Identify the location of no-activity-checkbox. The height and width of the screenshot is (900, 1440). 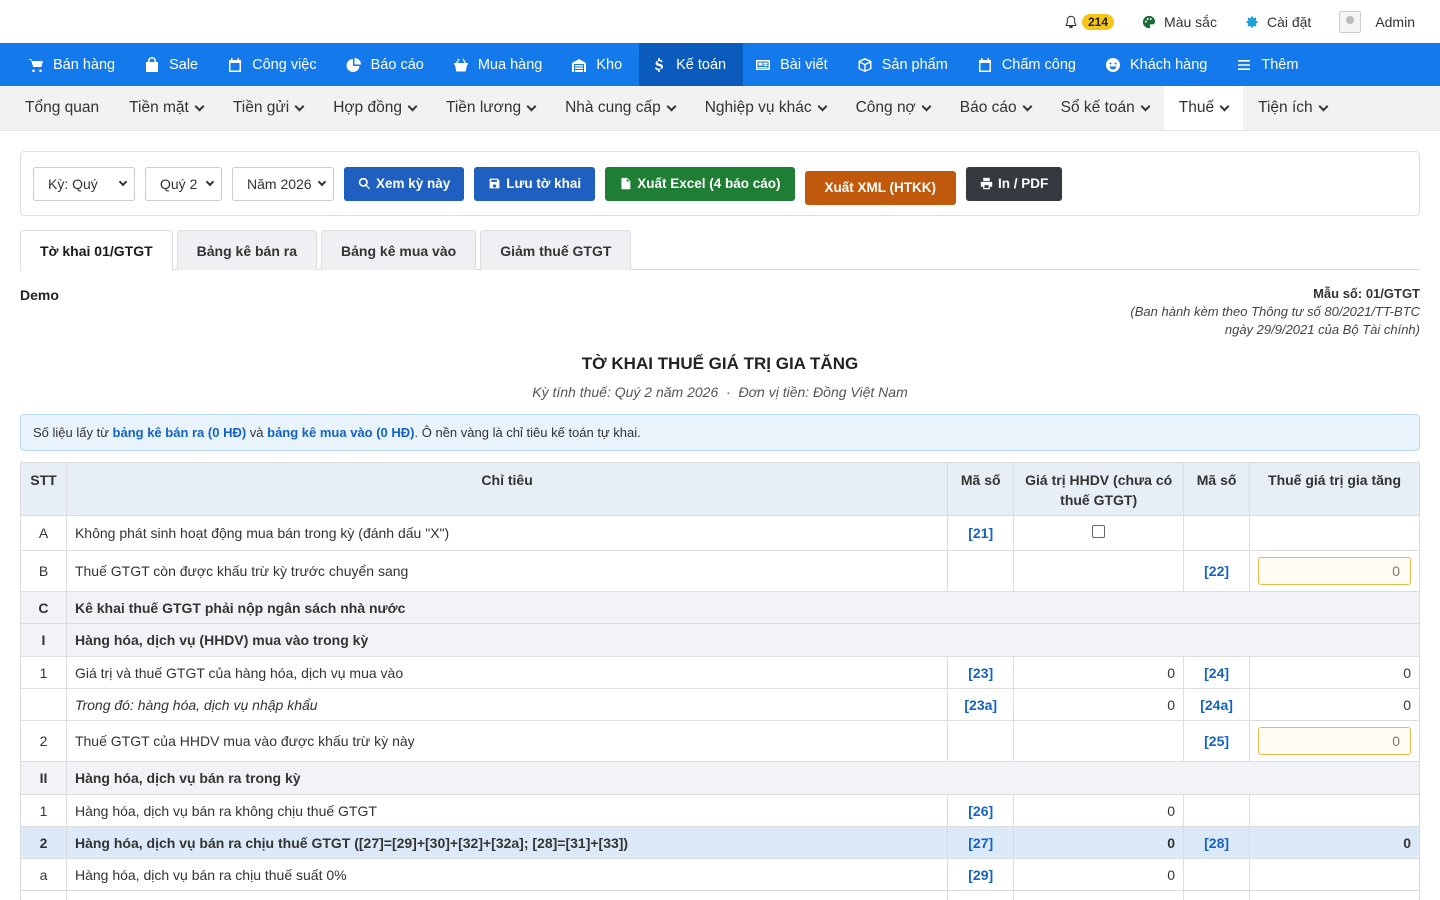
(1099, 531).